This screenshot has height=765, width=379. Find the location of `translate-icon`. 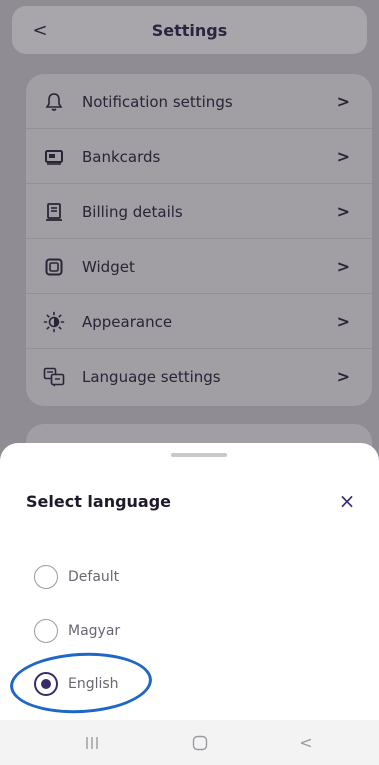

translate-icon is located at coordinates (54, 376).